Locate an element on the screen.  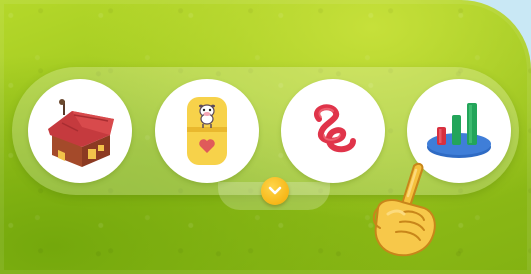
spring-icon is located at coordinates (335, 128).